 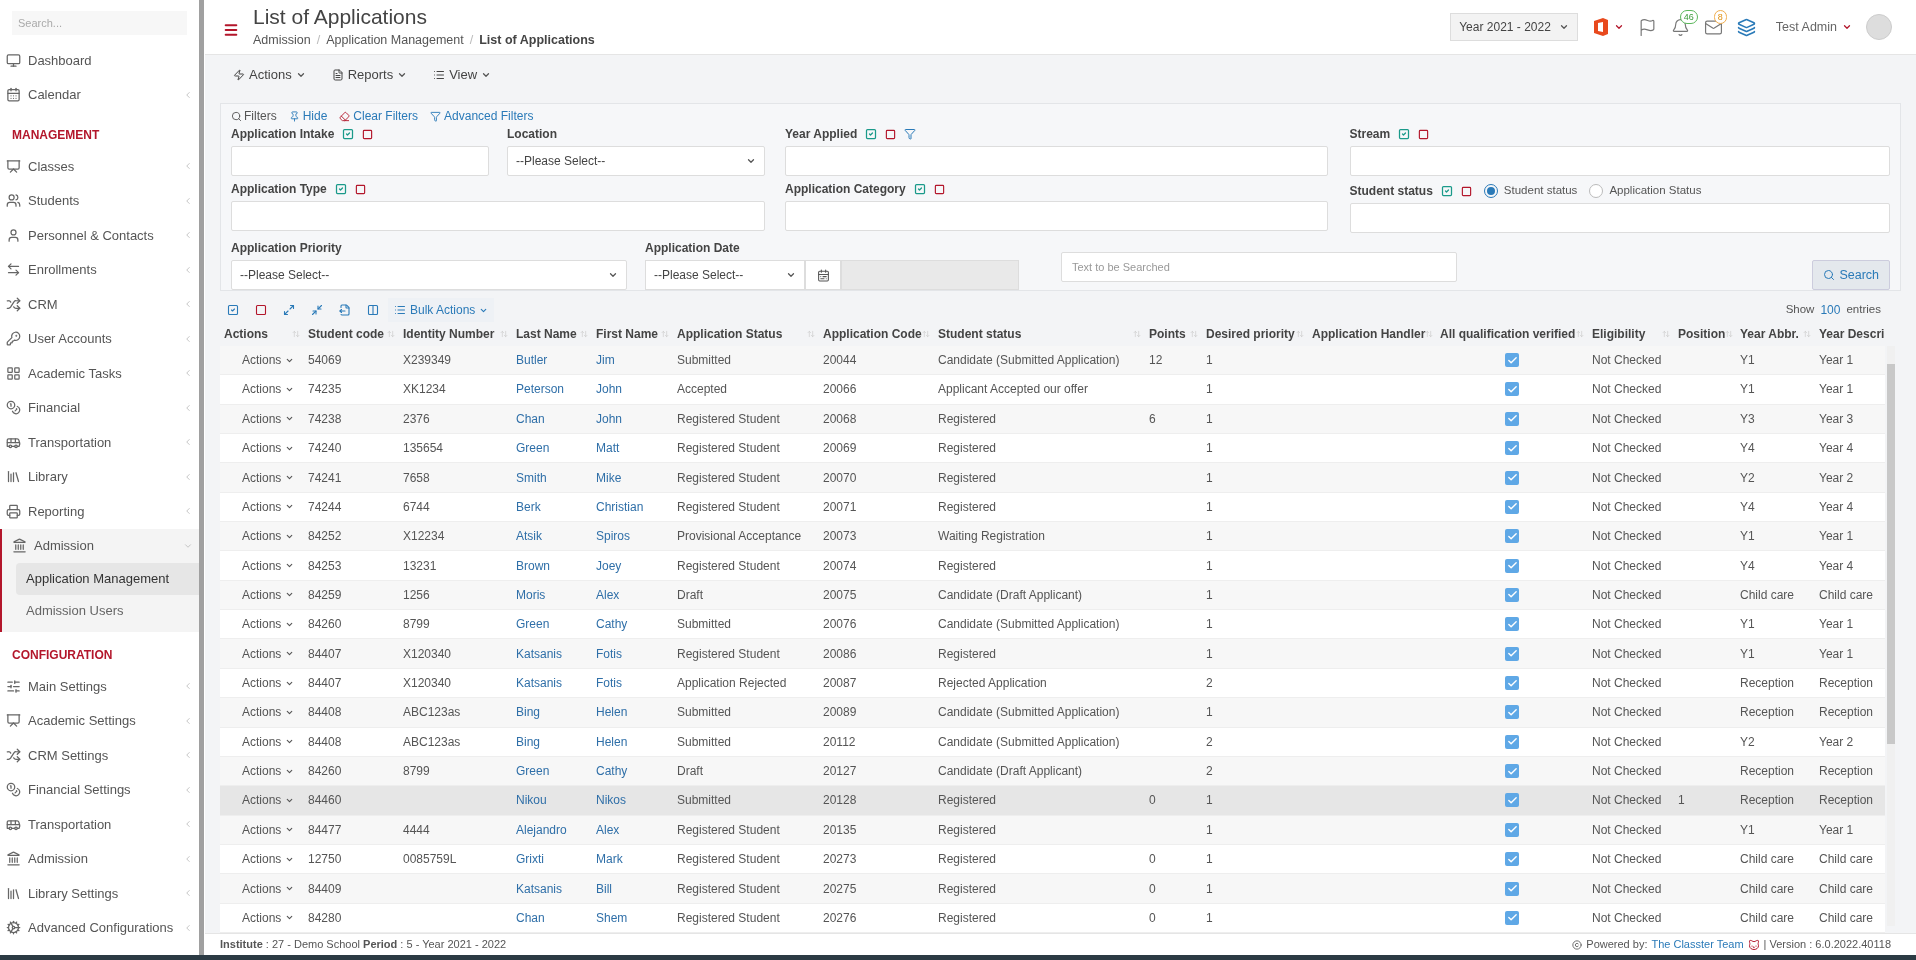 I want to click on select-dropdown: --Please Select--, so click(x=429, y=275).